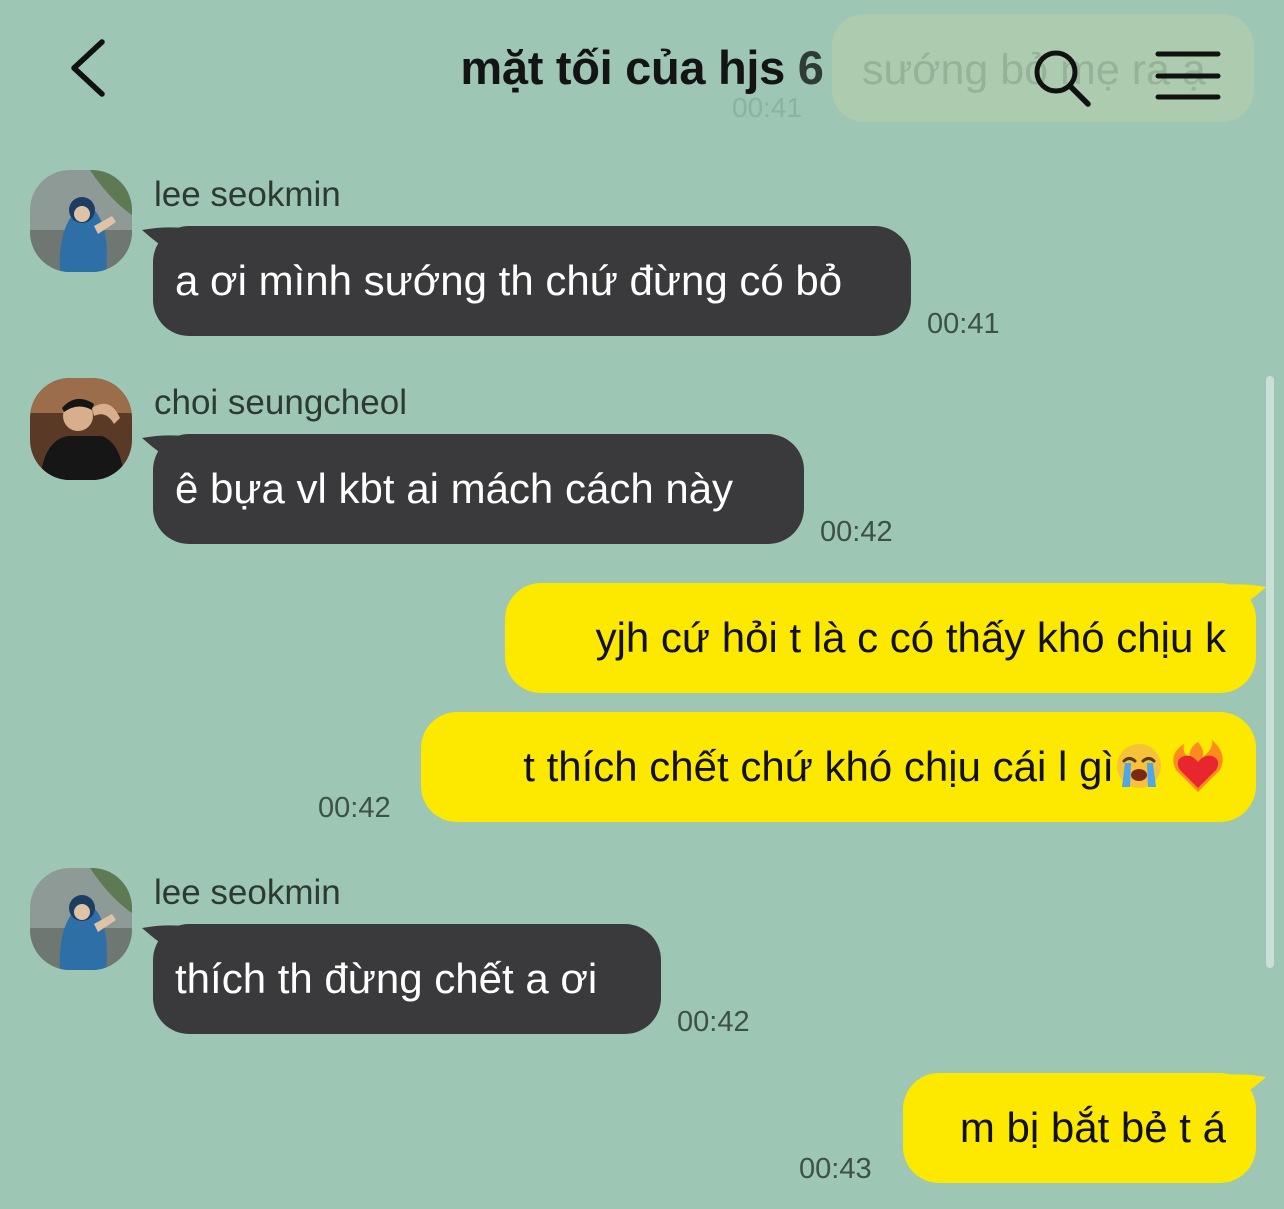 This screenshot has height=1209, width=1284. I want to click on hamburger-menu-icon, so click(1188, 75).